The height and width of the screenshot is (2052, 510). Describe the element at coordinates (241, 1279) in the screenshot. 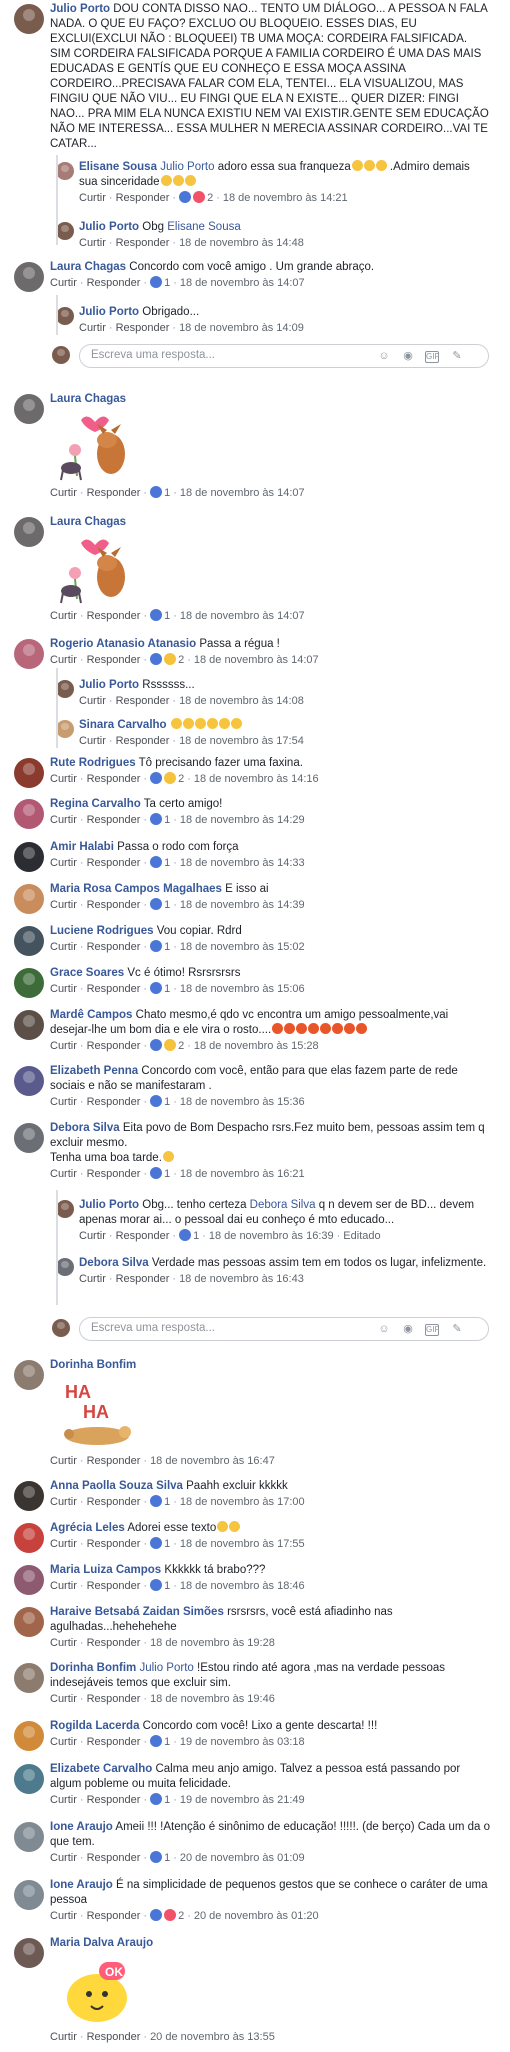

I see `timestamp: 18 de novembro às 16:43` at that location.